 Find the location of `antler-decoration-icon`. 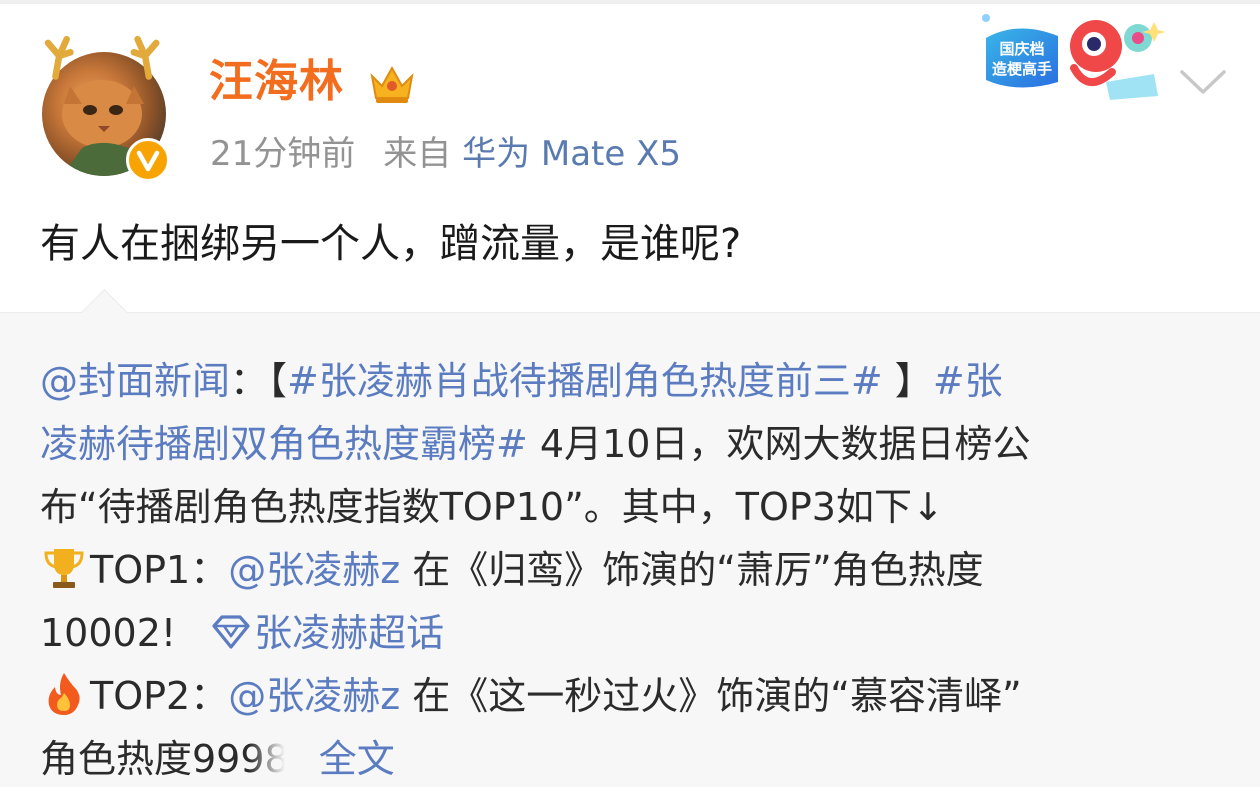

antler-decoration-icon is located at coordinates (102, 57).